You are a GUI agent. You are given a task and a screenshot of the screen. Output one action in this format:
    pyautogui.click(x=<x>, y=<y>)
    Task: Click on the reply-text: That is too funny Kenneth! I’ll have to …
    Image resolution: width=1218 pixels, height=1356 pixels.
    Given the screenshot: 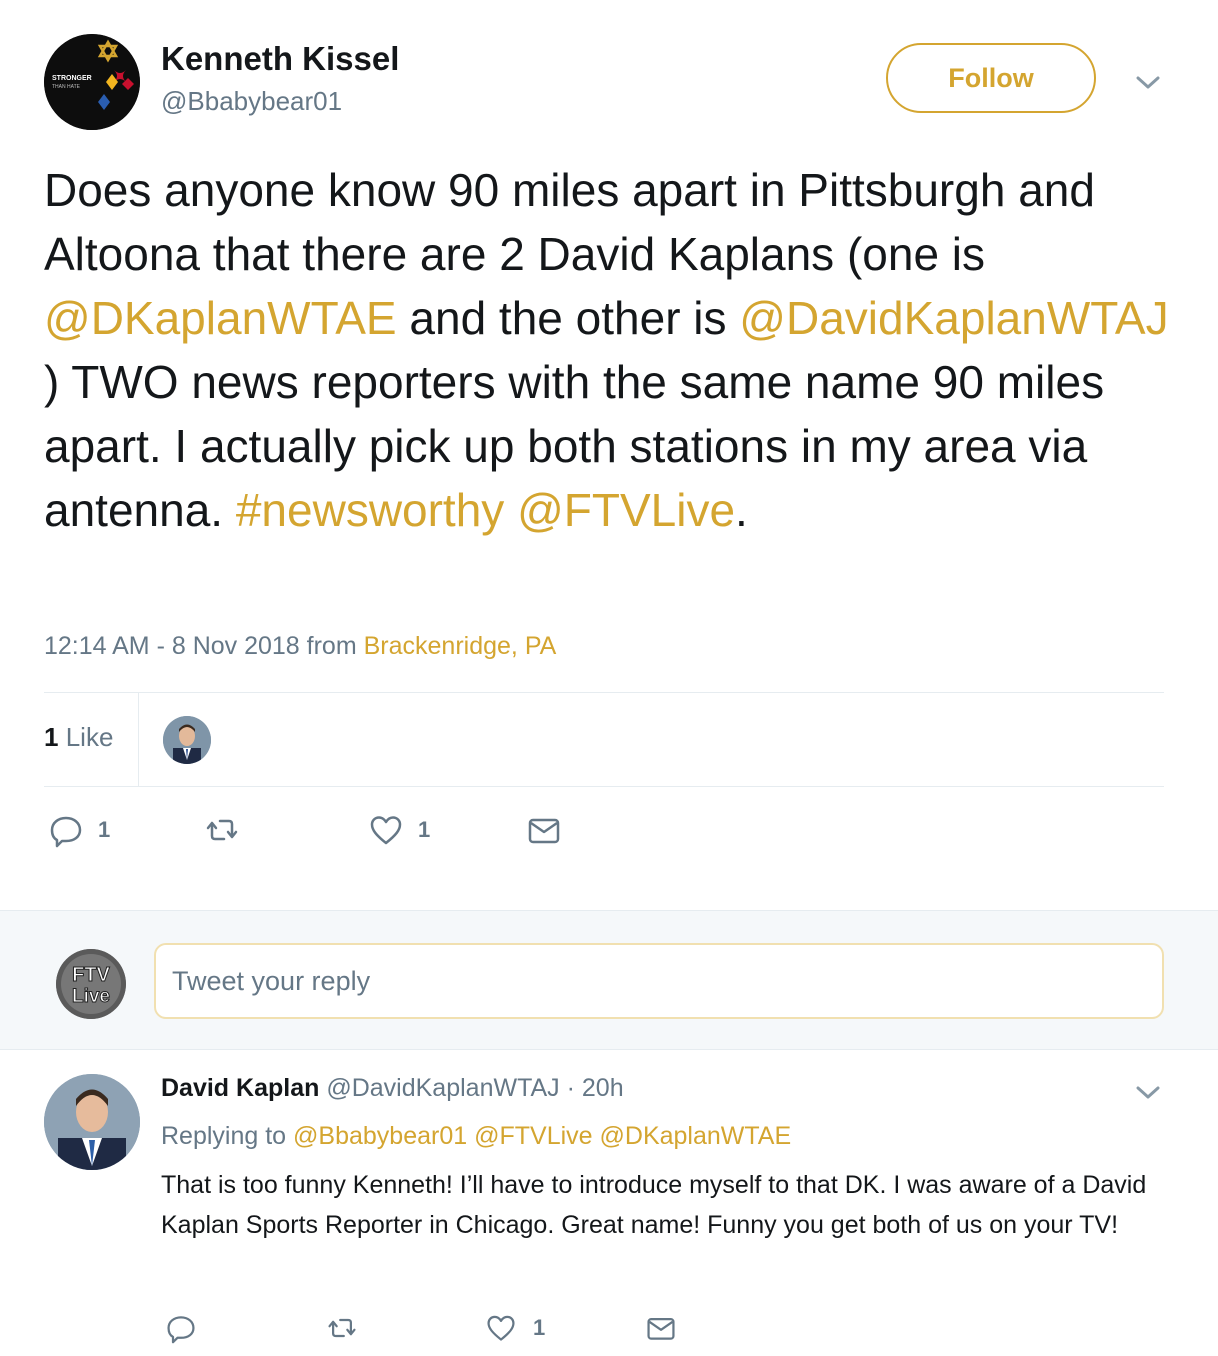 What is the action you would take?
    pyautogui.click(x=654, y=1205)
    